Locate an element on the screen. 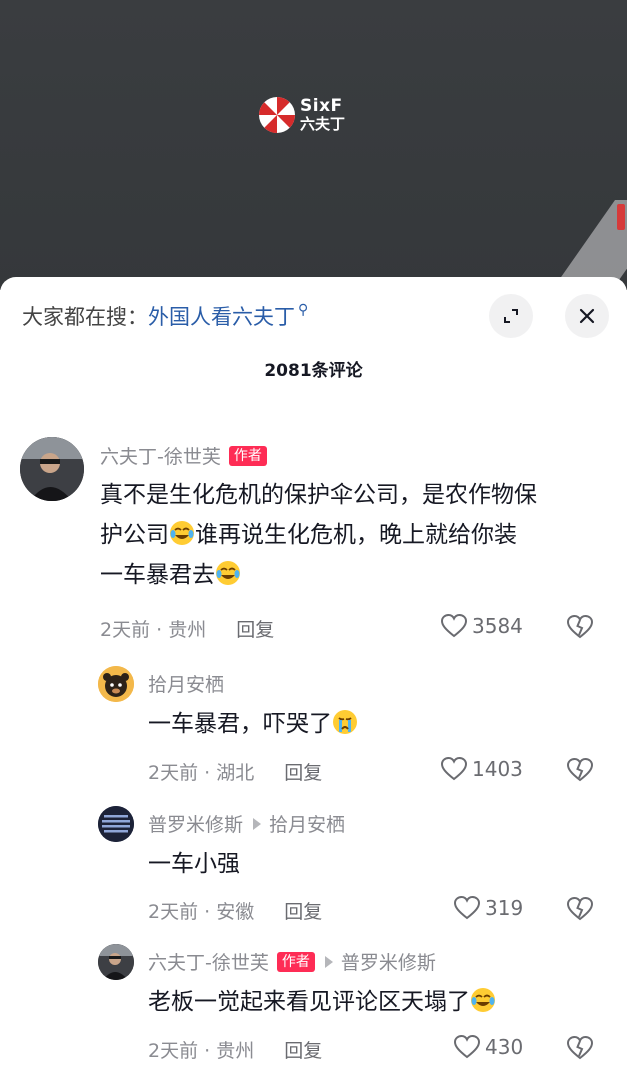 The image size is (627, 1066). logo-text-chinese: 六夫丁 is located at coordinates (323, 124).